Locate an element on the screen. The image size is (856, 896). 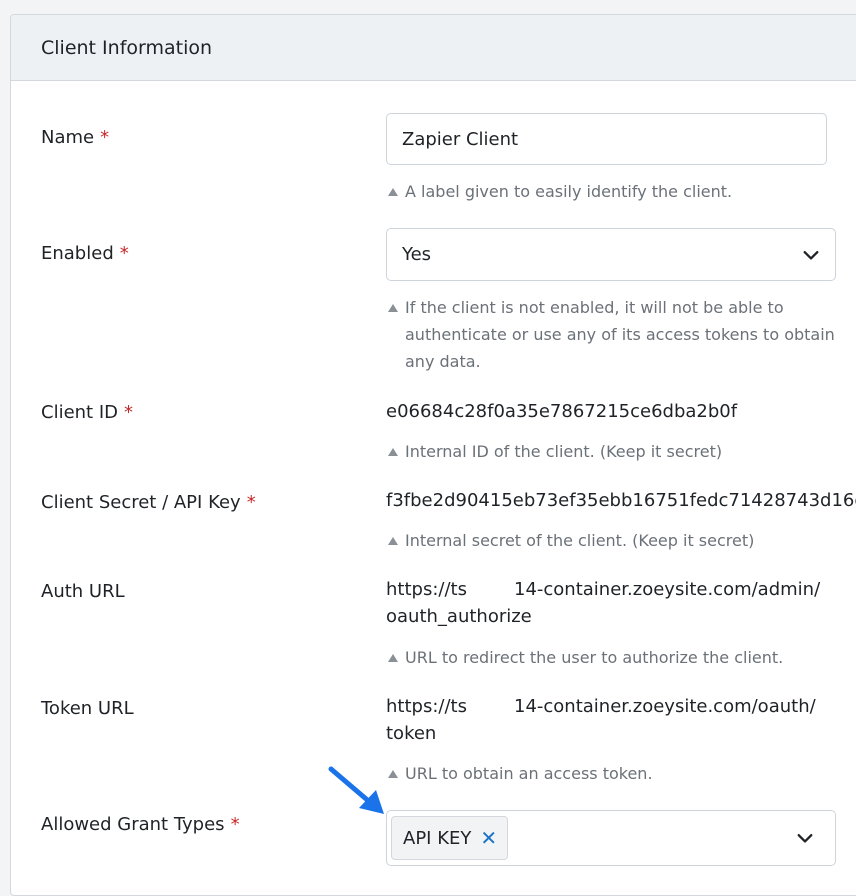
grant-type-tag-api-key: API KEY ✕ is located at coordinates (450, 838).